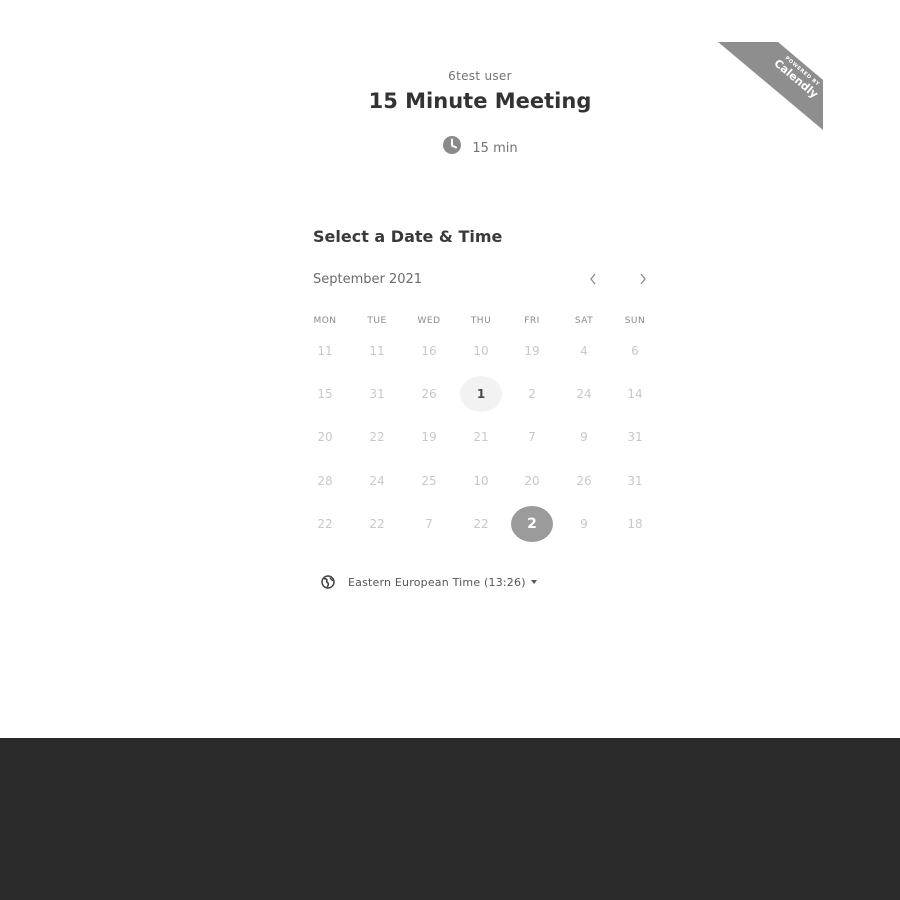 The height and width of the screenshot is (900, 900). What do you see at coordinates (635, 351) in the screenshot?
I see `calendar-day: 6` at bounding box center [635, 351].